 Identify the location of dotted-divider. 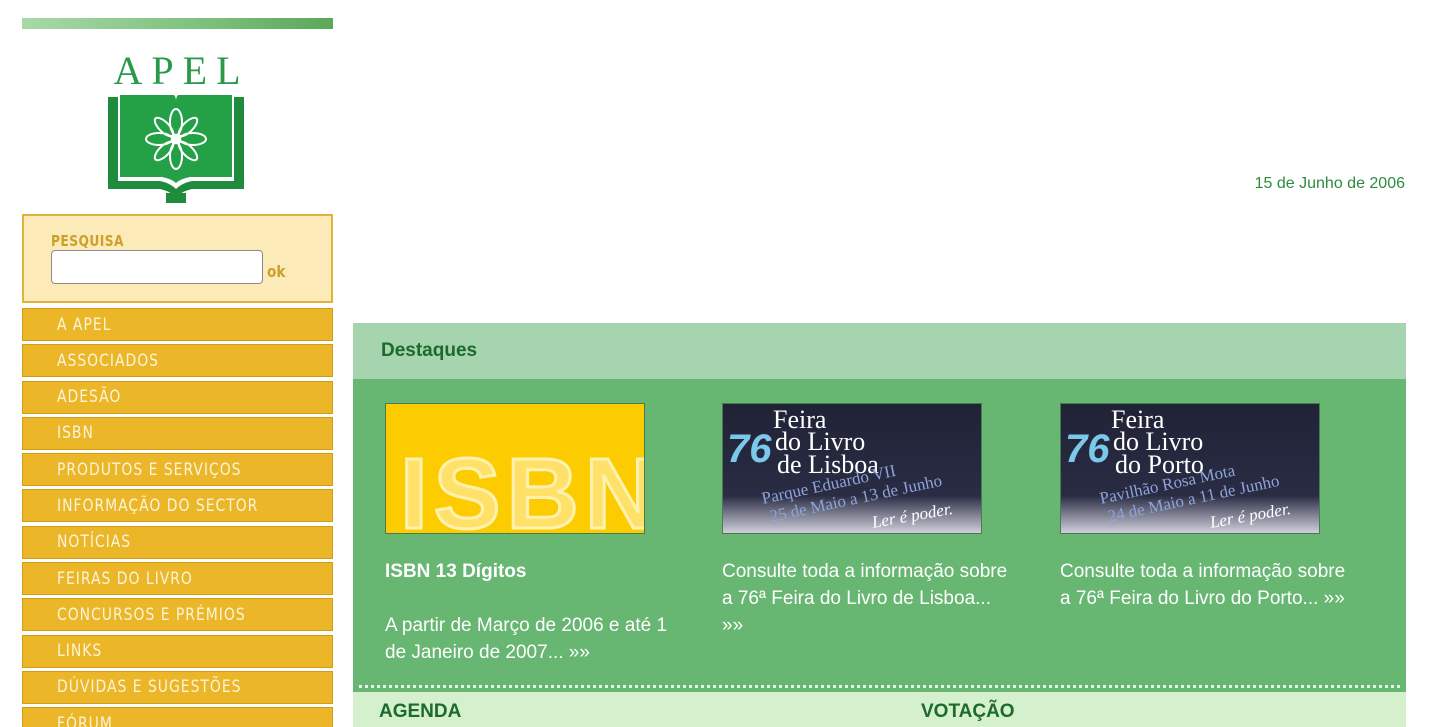
(879, 686).